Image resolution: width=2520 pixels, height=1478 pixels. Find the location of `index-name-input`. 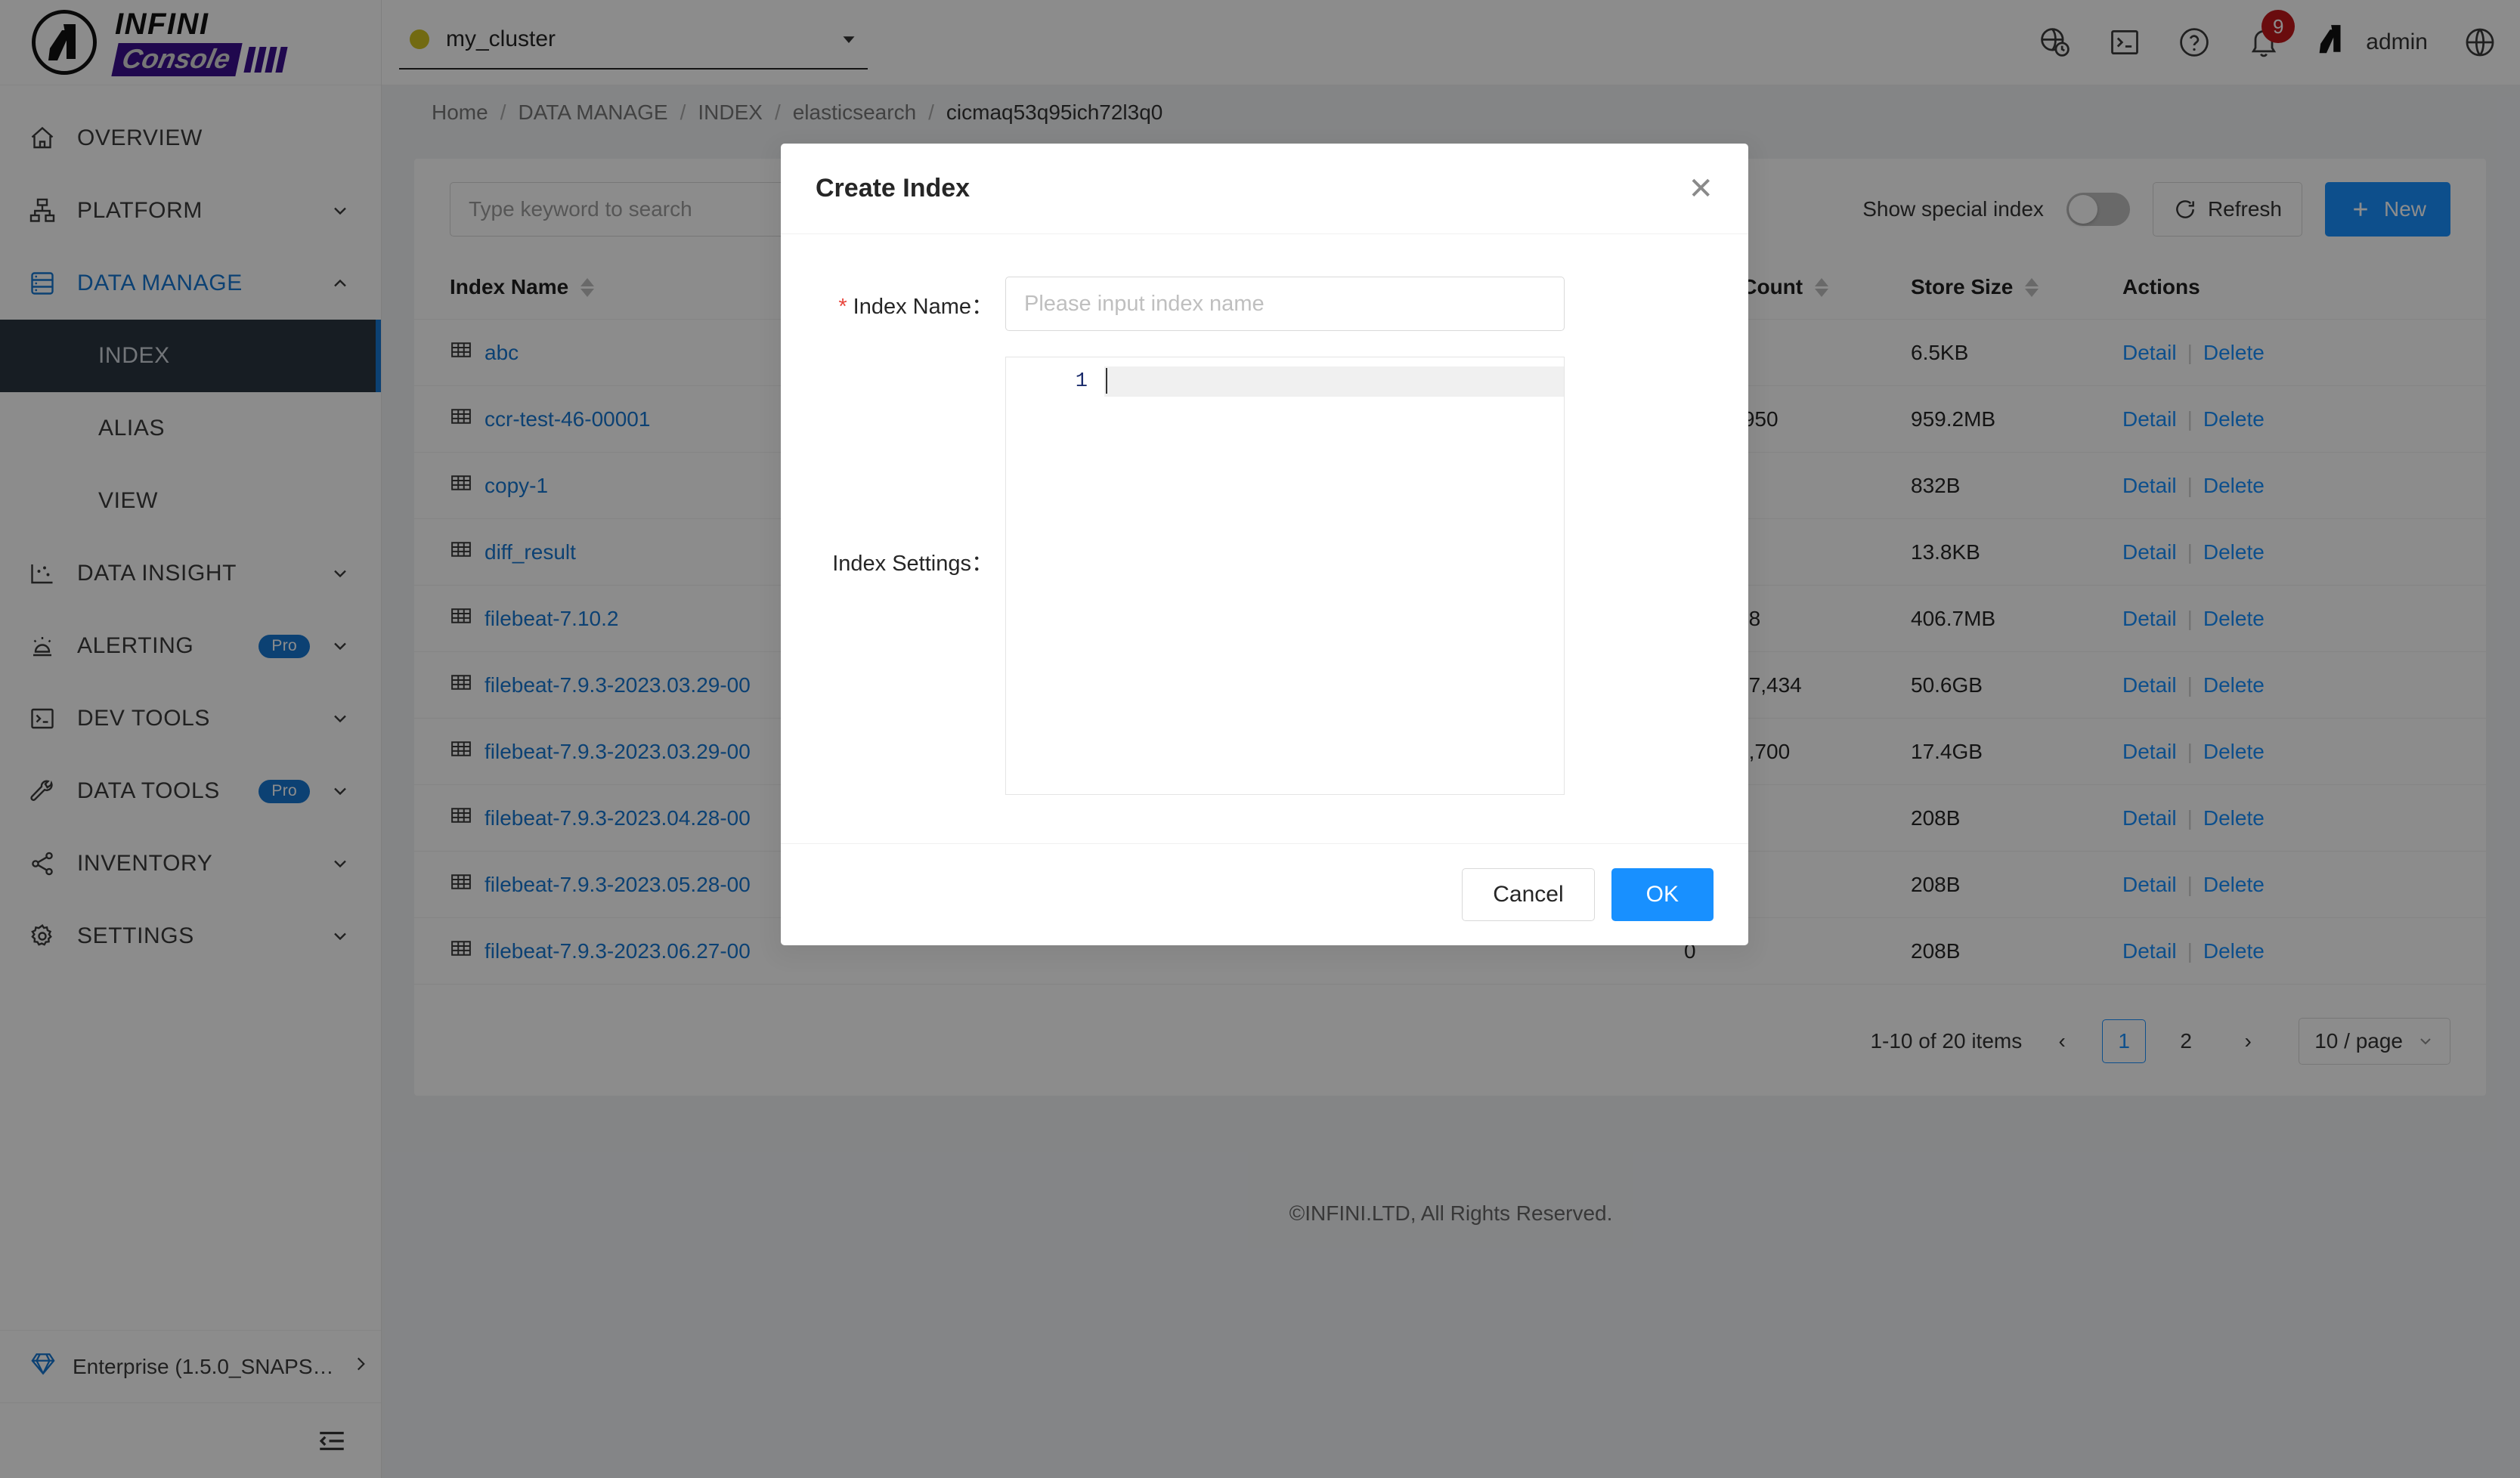

index-name-input is located at coordinates (1285, 304).